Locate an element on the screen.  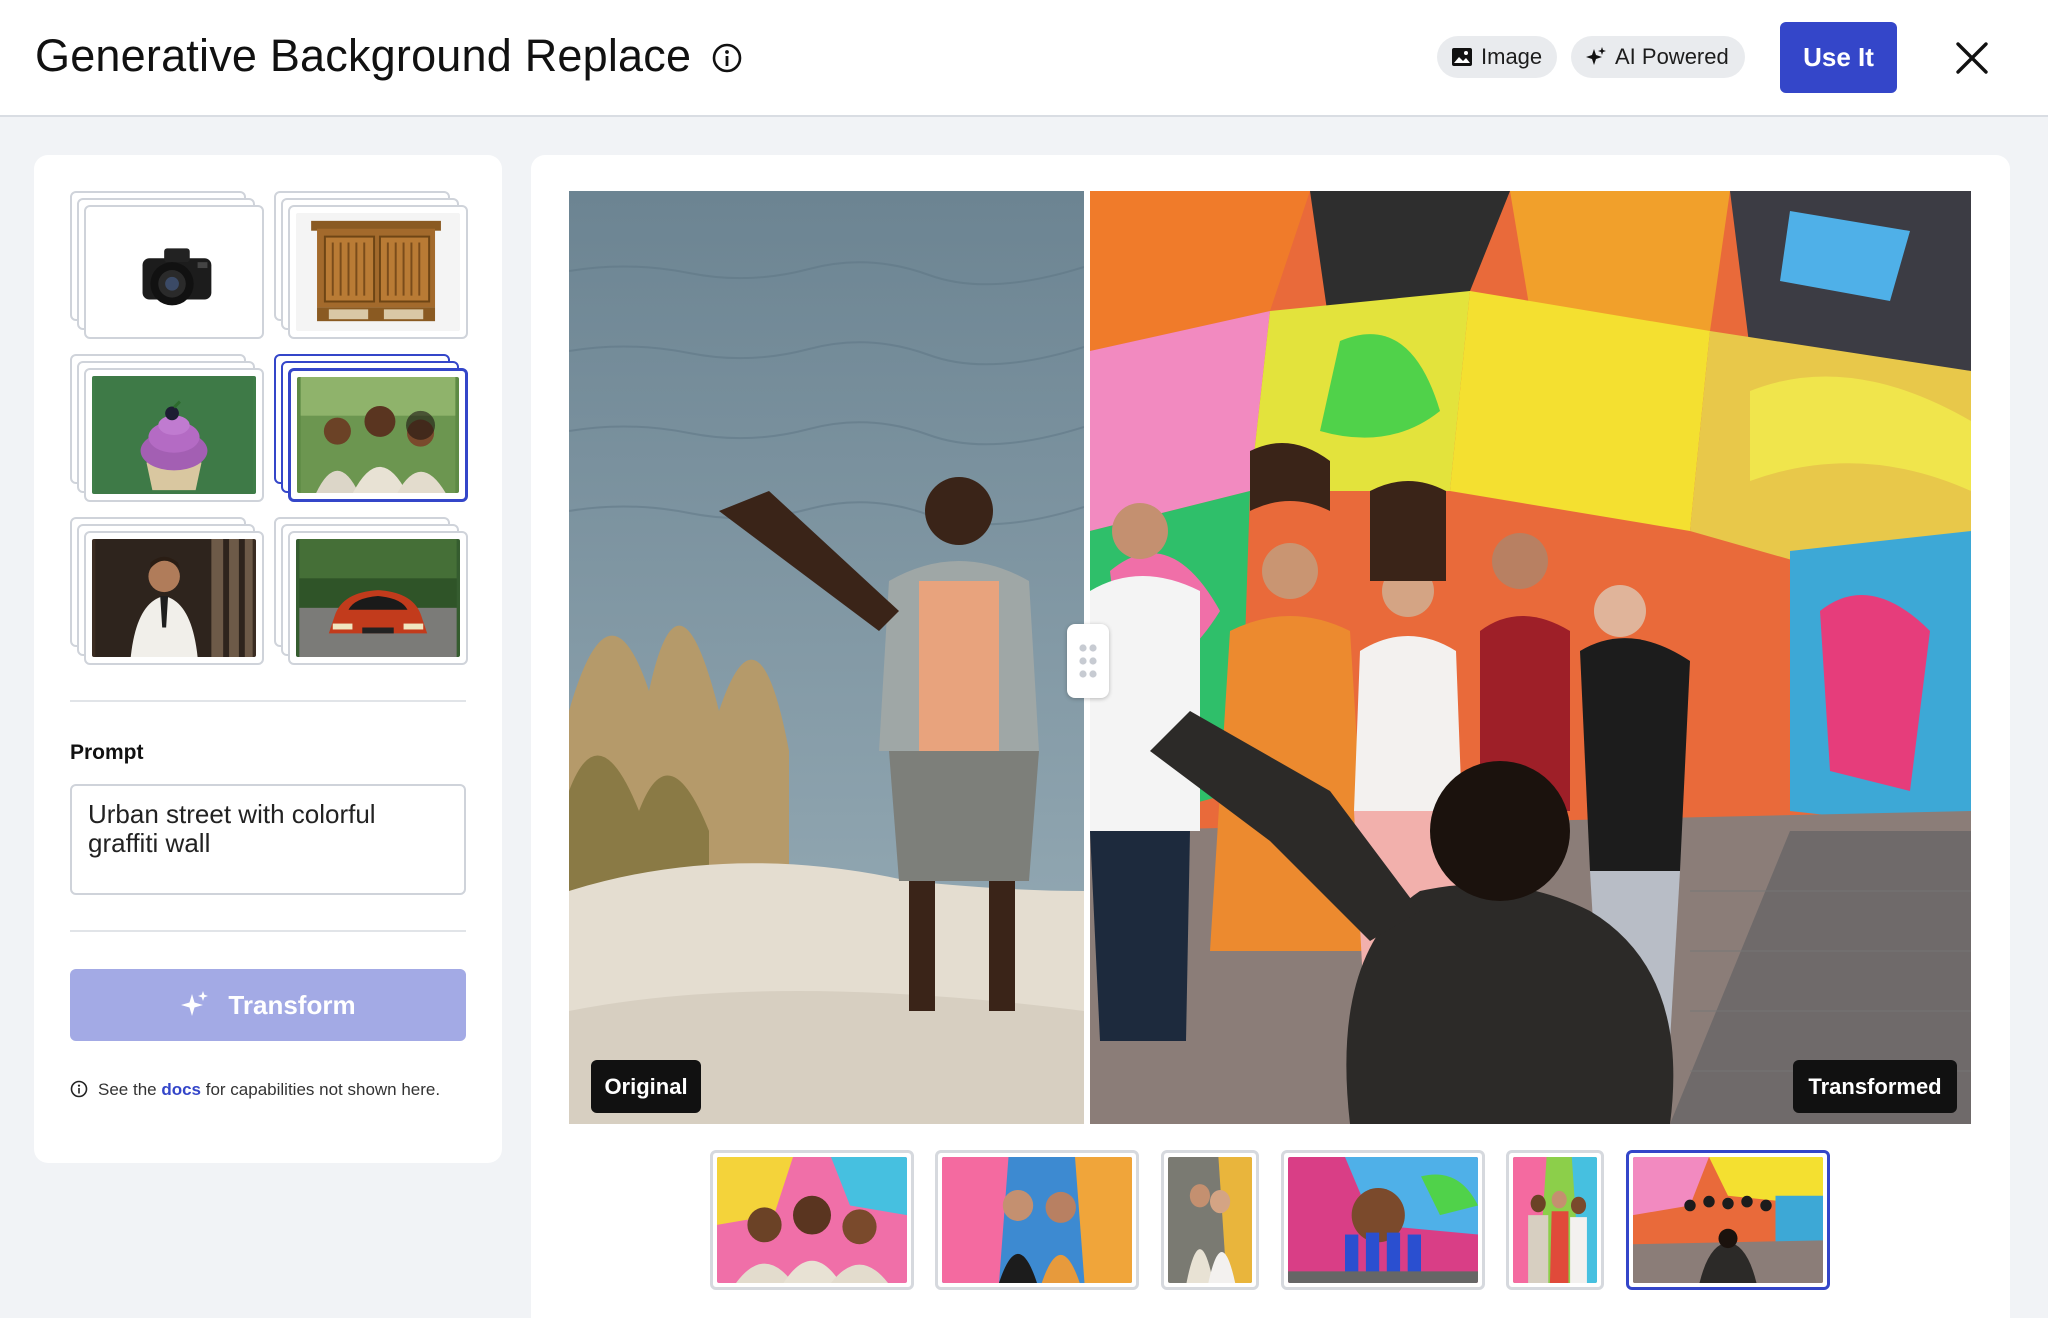
use-it-button: Use It is located at coordinates (1838, 57).